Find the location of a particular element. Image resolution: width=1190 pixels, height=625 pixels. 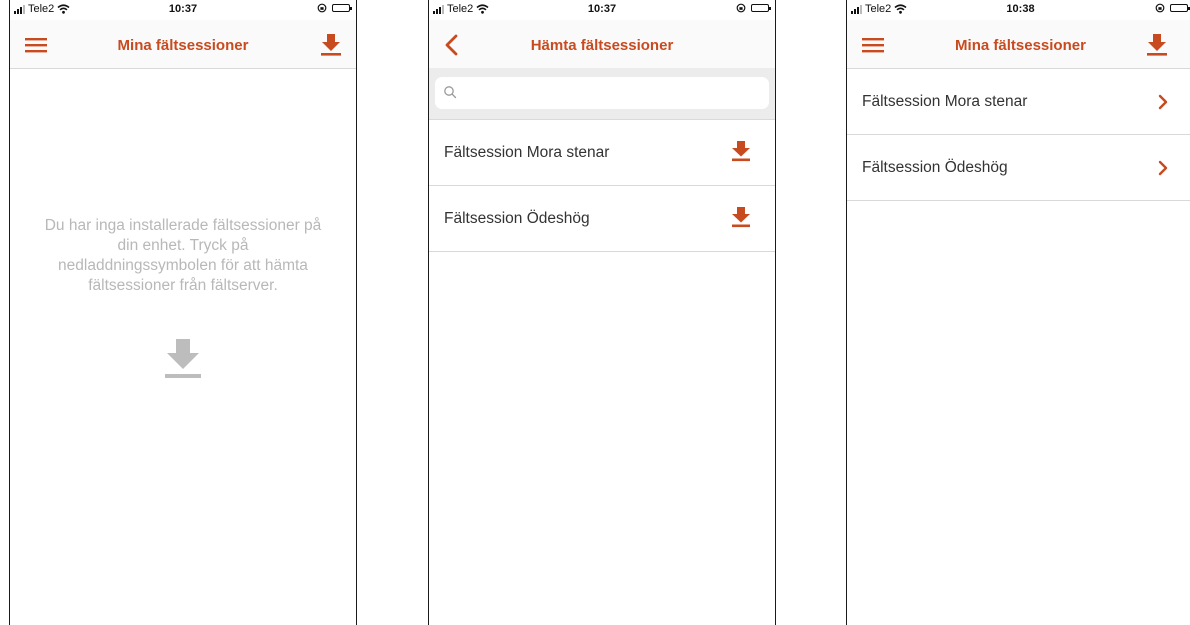

search-field is located at coordinates (602, 93).